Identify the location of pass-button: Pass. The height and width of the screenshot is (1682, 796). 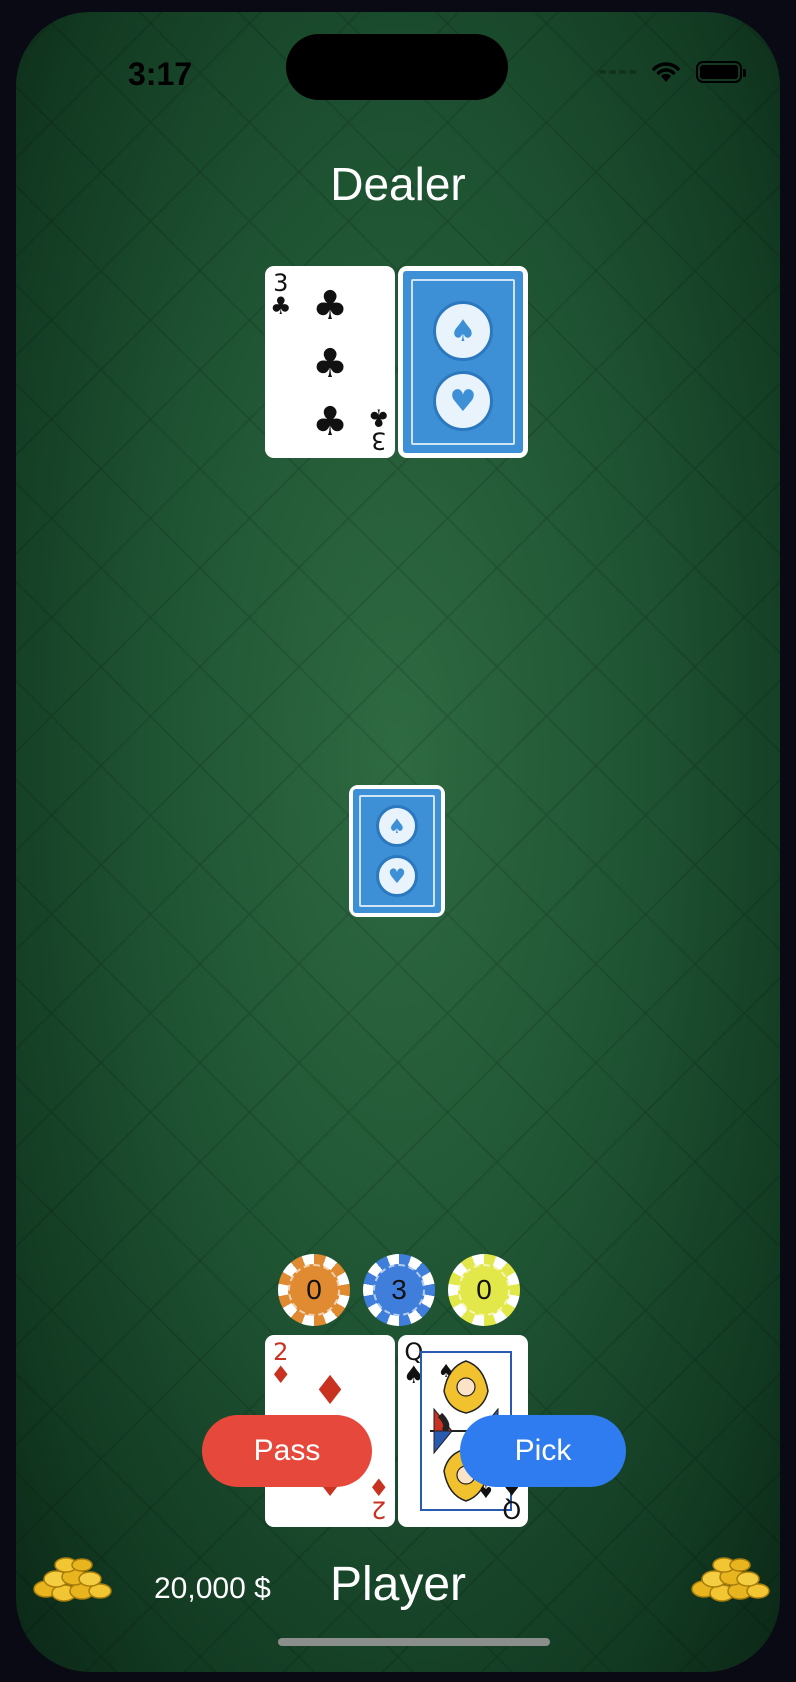
(287, 1451).